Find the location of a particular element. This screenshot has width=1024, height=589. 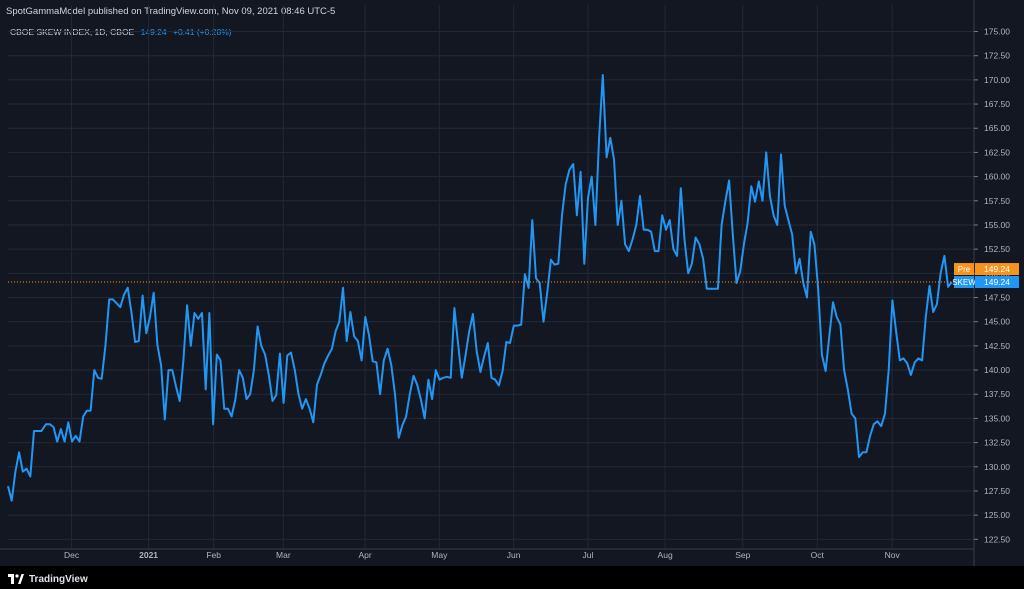

y-tick-label: 125.00 is located at coordinates (997, 515).